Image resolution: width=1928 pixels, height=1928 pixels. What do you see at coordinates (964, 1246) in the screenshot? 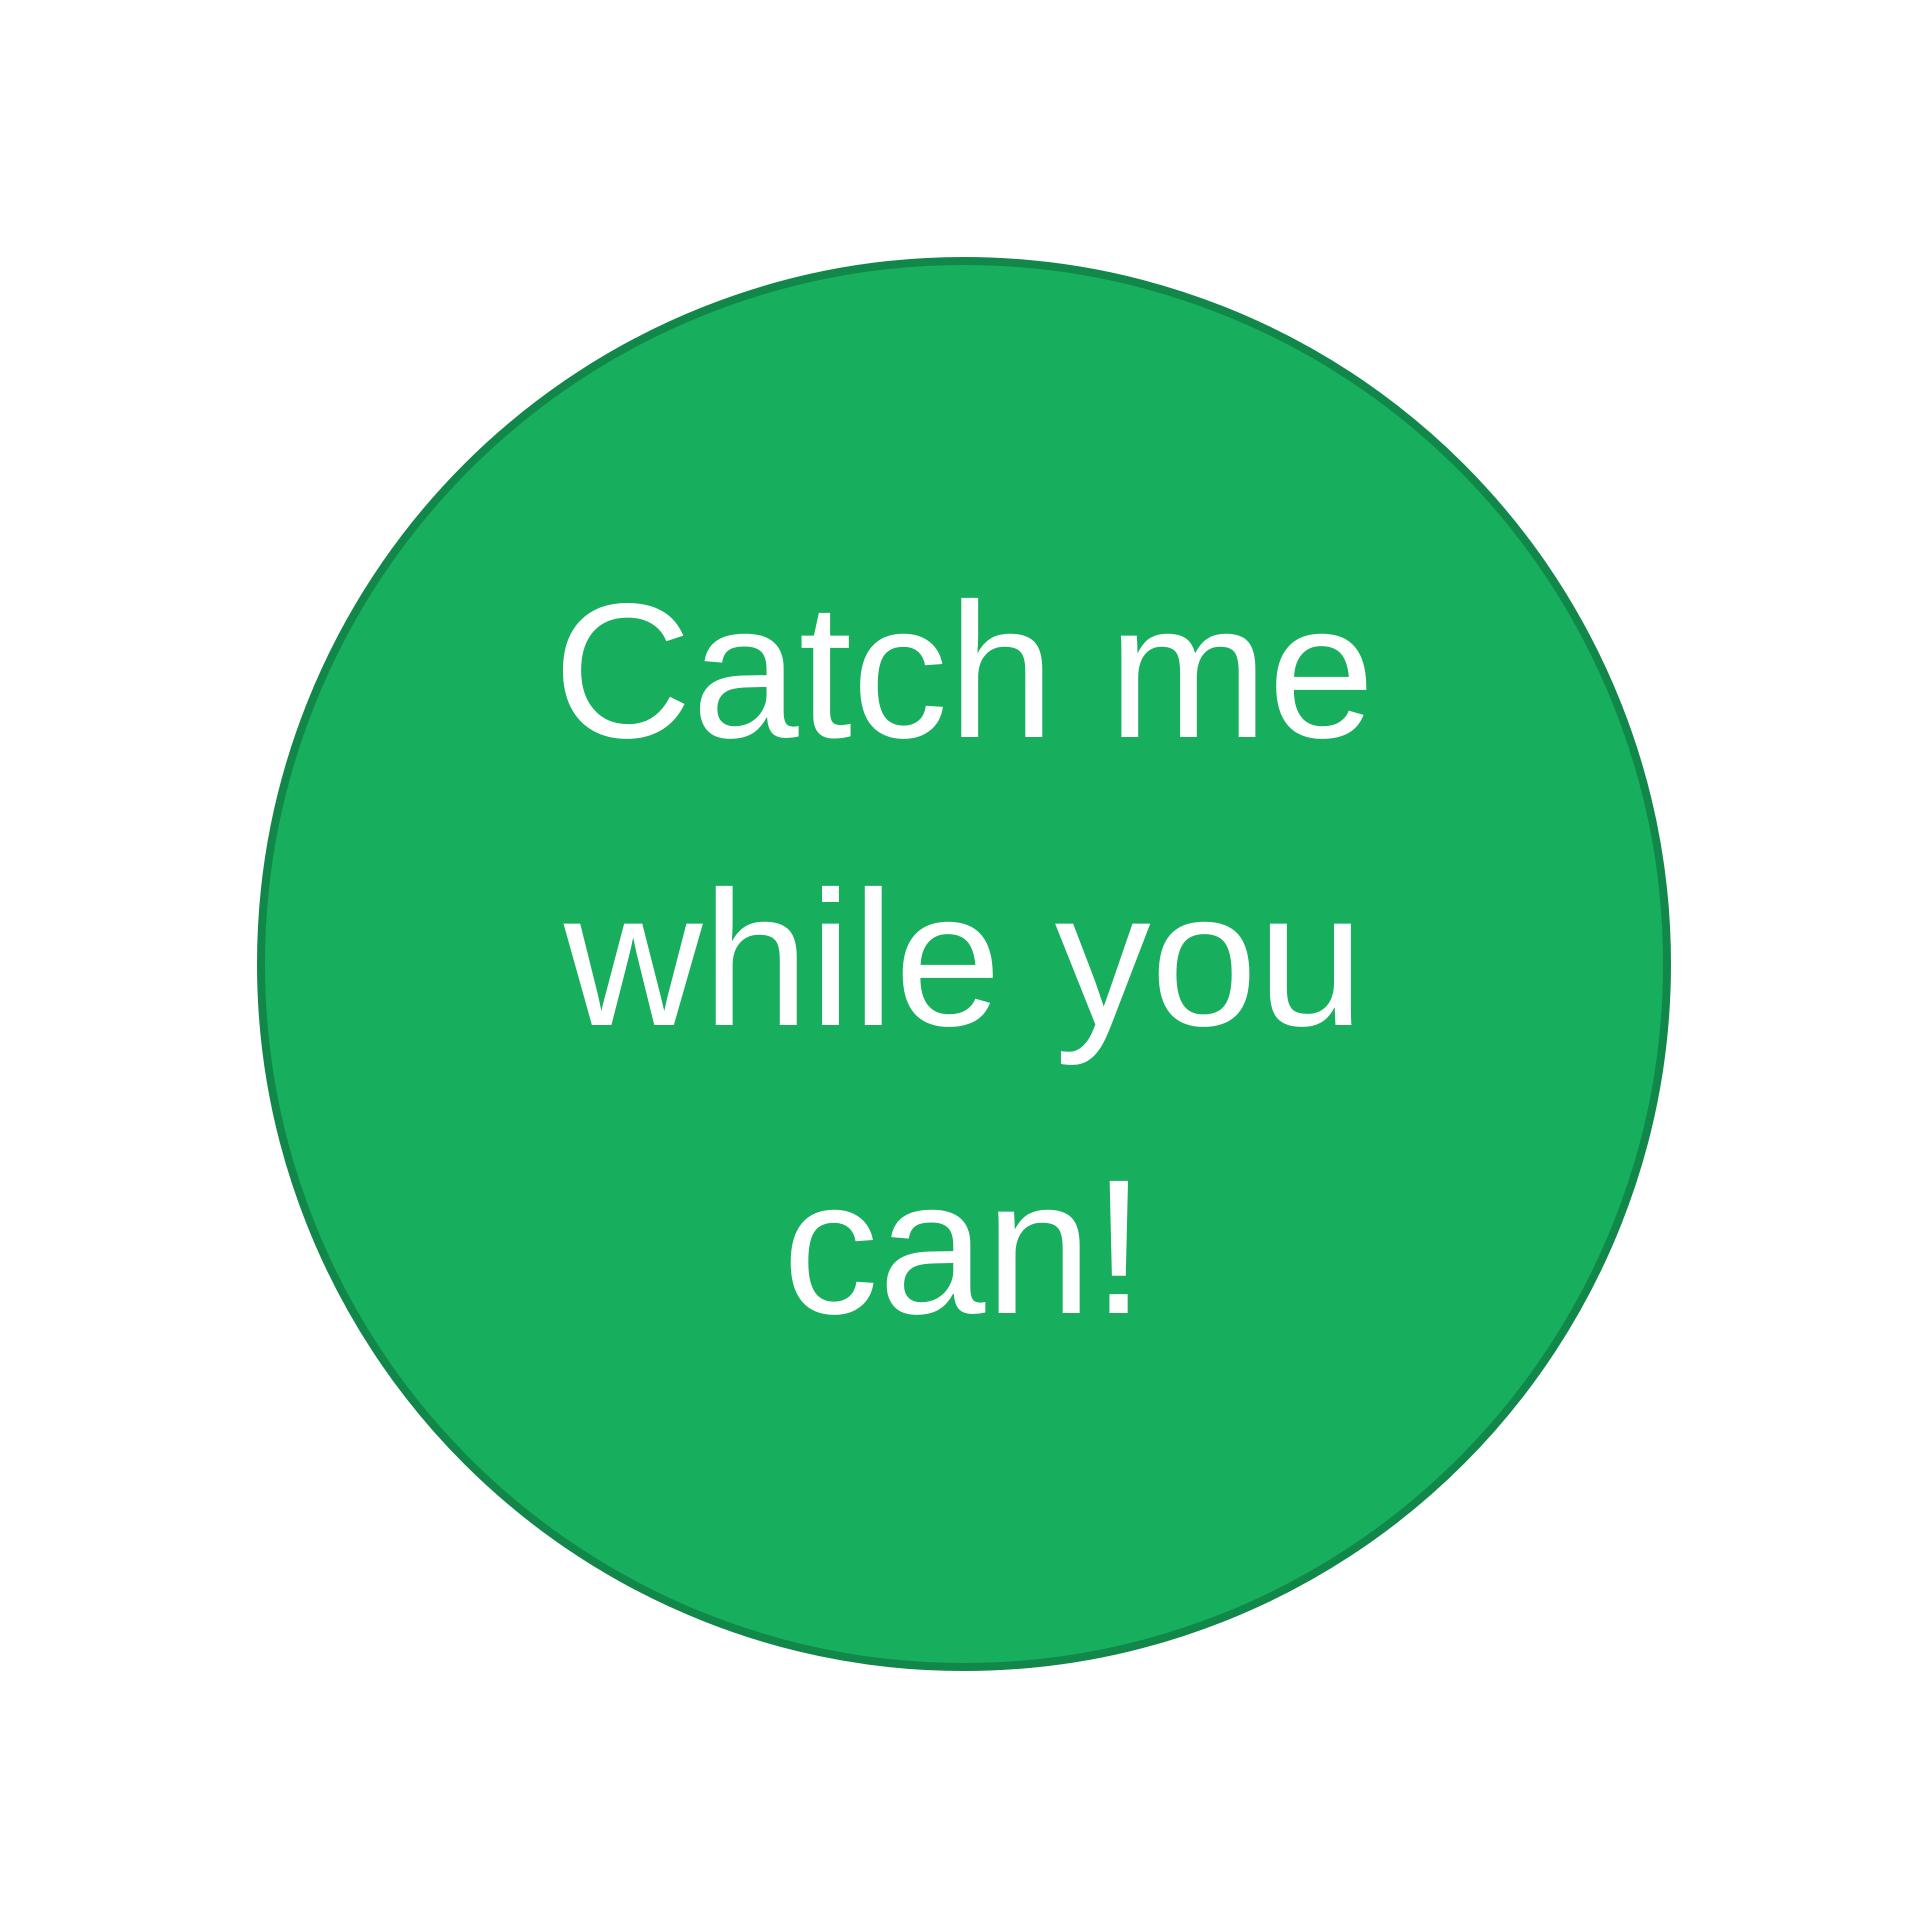
I see `button-label-line-3: can!` at bounding box center [964, 1246].